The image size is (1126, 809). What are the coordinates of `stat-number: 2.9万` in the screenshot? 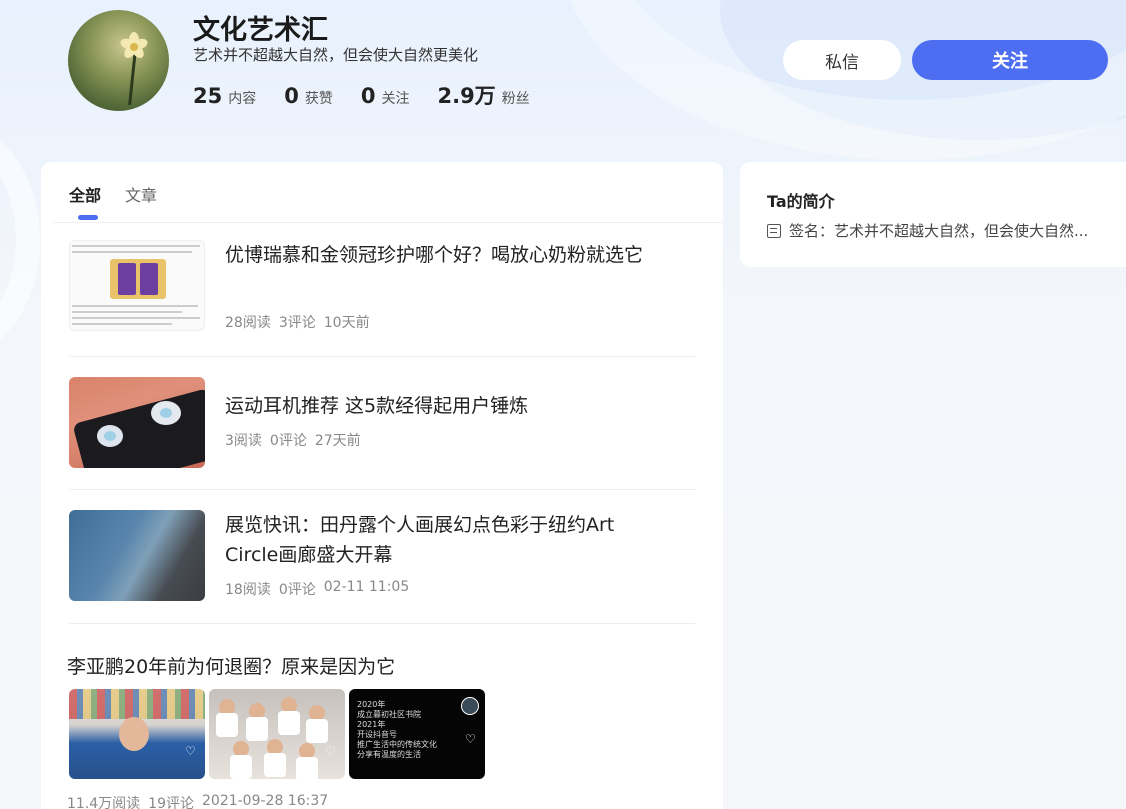 It's located at (466, 96).